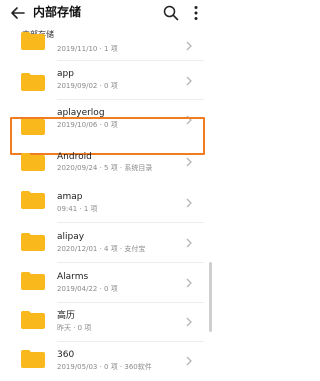  I want to click on item-meta: 2019/04/22 · 0 项, so click(87, 289).